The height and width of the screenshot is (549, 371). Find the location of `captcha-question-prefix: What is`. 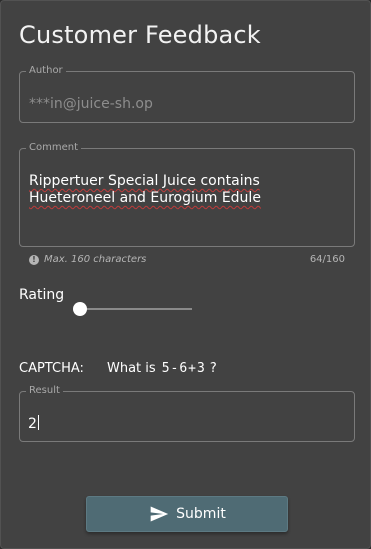

captcha-question-prefix: What is is located at coordinates (131, 368).